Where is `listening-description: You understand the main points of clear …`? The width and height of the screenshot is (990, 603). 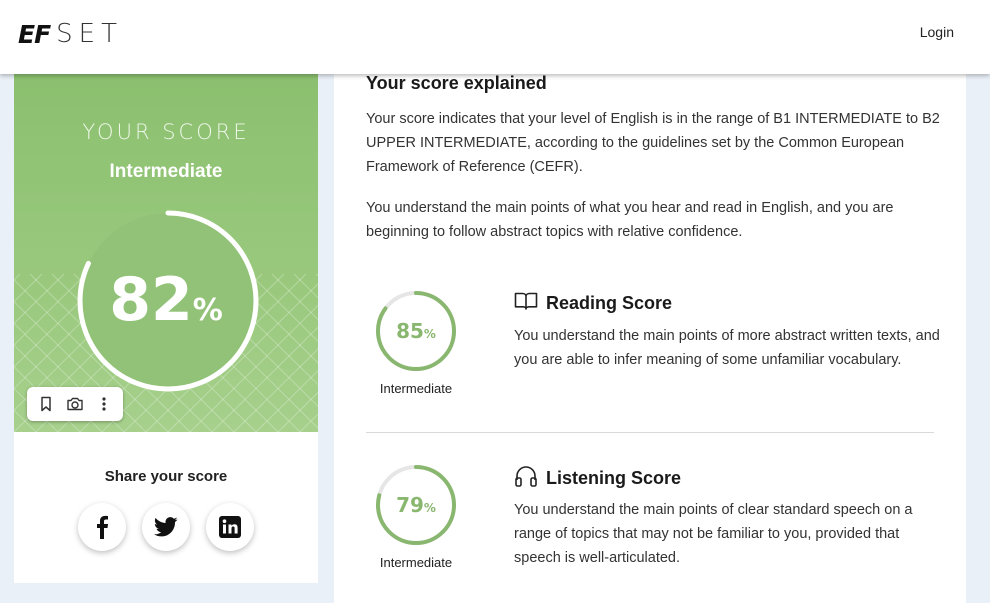
listening-description: You understand the main points of clear … is located at coordinates (713, 534).